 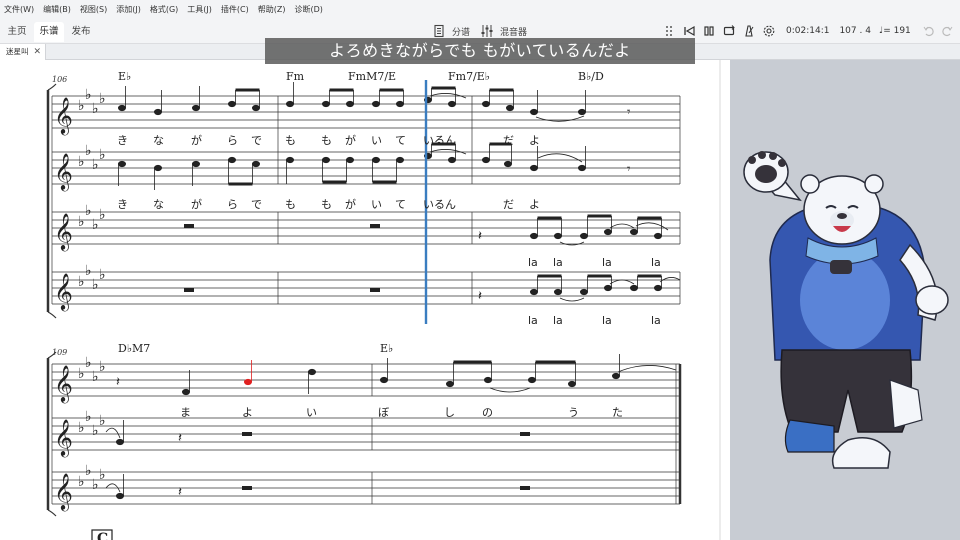 What do you see at coordinates (709, 31) in the screenshot?
I see `pause-icon` at bounding box center [709, 31].